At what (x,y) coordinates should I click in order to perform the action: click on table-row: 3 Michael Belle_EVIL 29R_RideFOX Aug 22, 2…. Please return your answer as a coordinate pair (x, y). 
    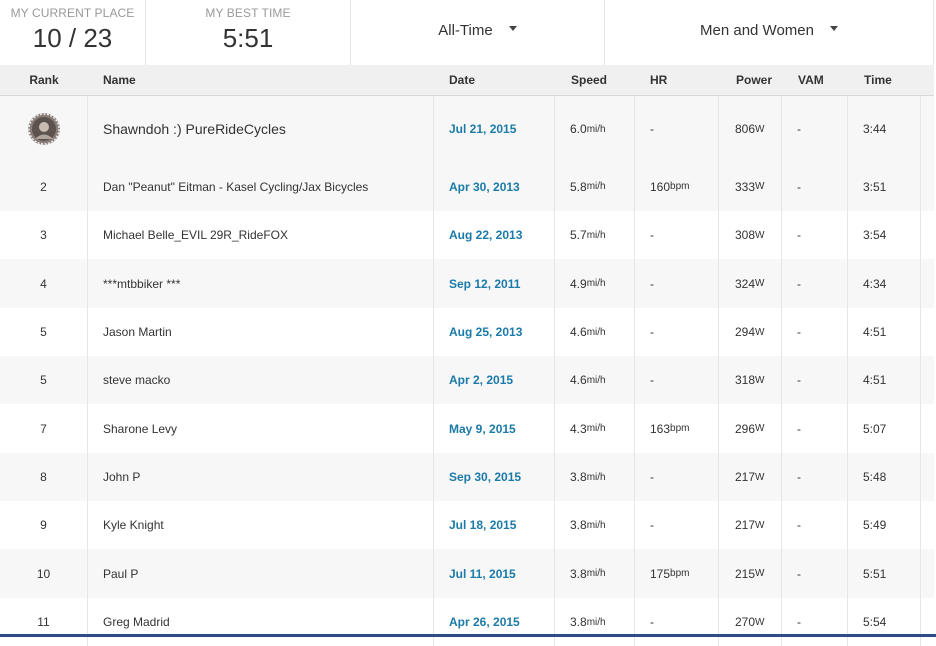
    Looking at the image, I should click on (467, 235).